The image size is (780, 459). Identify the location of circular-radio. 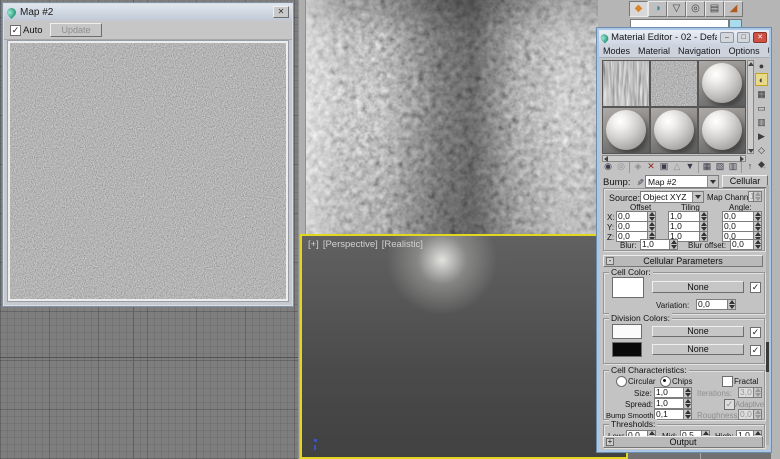
(621, 381).